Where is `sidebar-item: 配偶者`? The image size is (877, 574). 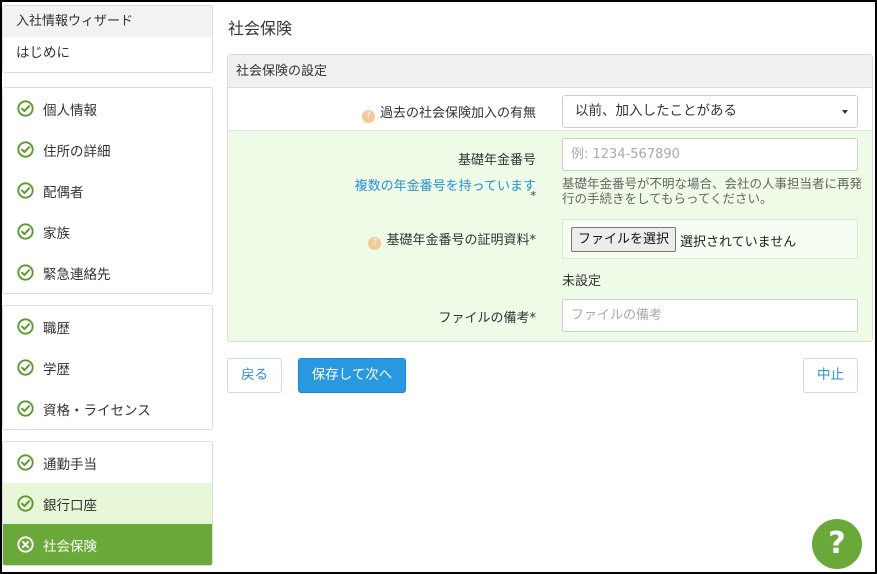
sidebar-item: 配偶者 is located at coordinates (107, 190).